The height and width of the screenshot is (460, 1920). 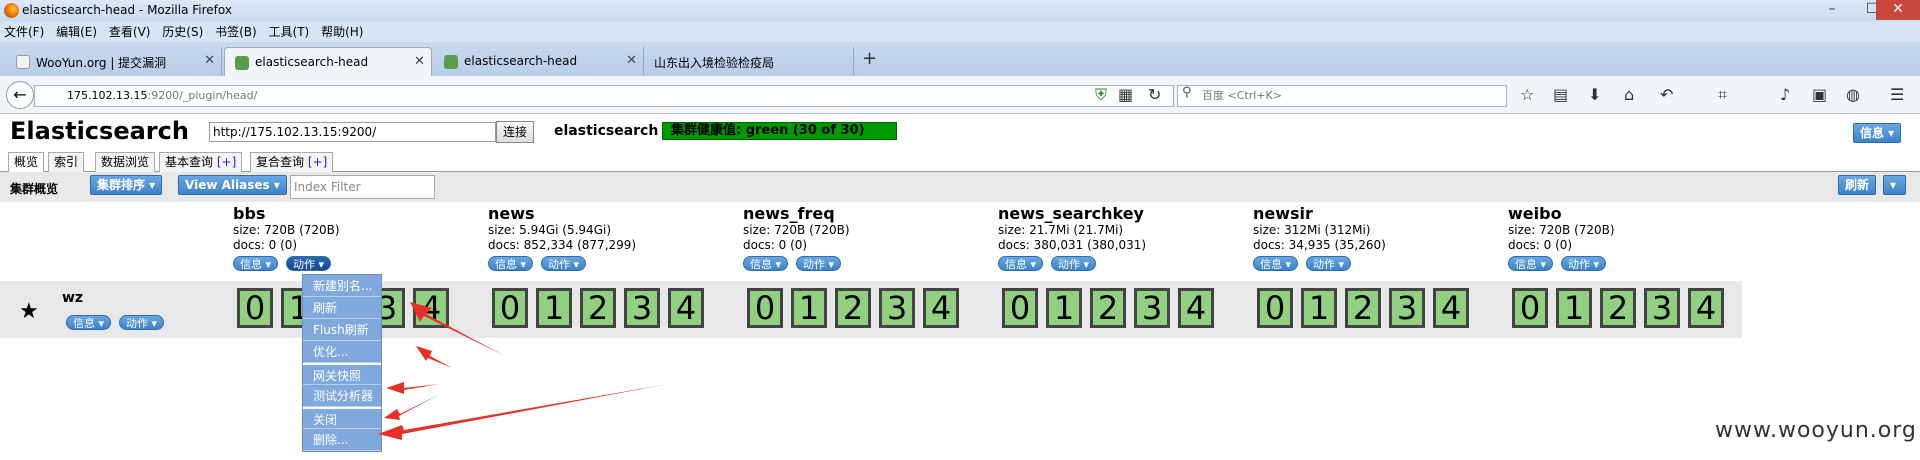 What do you see at coordinates (1816, 430) in the screenshot?
I see `watermark: www.wooyun.org` at bounding box center [1816, 430].